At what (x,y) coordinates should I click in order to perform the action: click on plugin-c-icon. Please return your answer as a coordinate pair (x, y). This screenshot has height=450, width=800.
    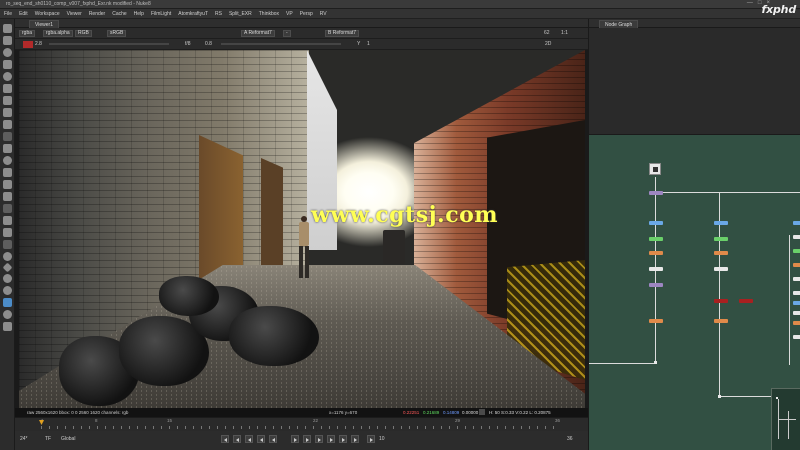
    Looking at the image, I should click on (7, 256).